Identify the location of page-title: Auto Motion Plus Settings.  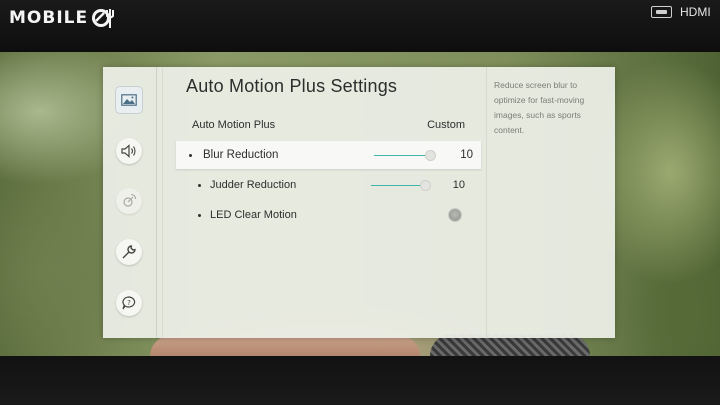
(292, 86).